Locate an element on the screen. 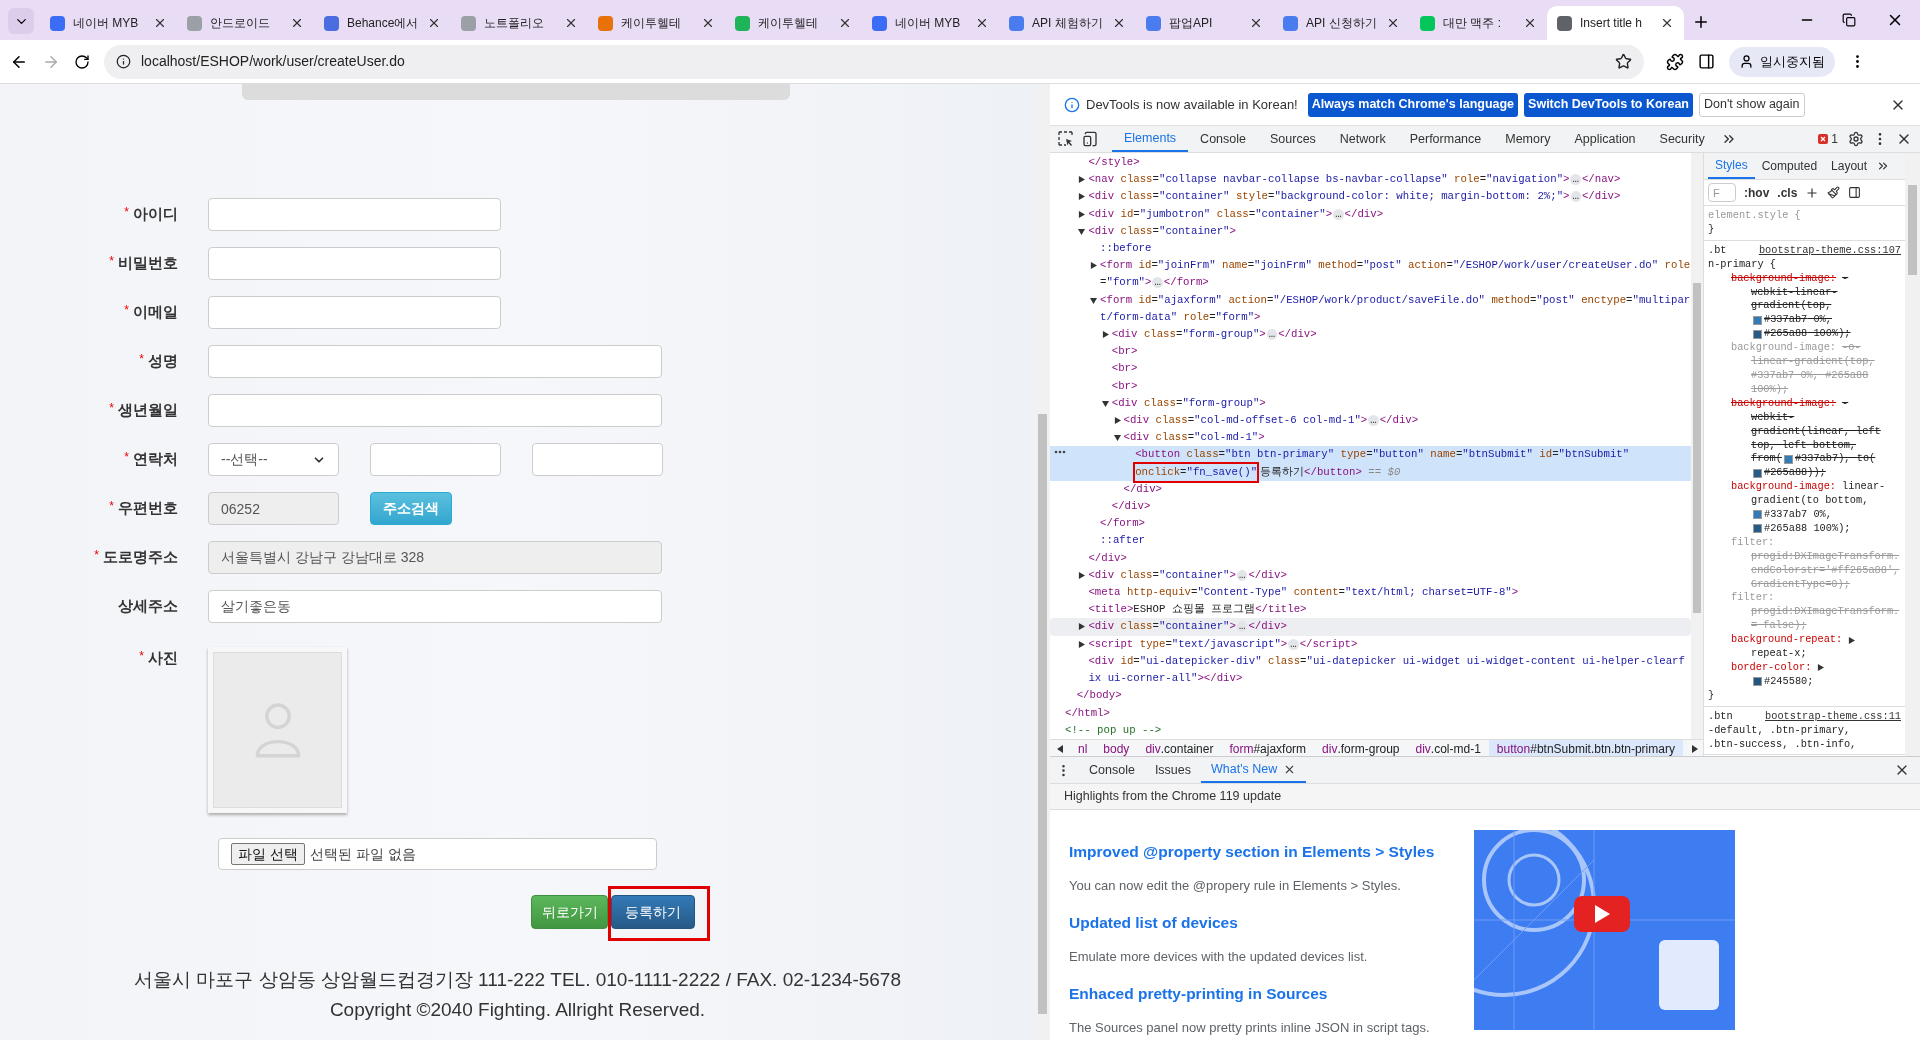 The image size is (1920, 1040). select-dropdown: --선택-- is located at coordinates (273, 459).